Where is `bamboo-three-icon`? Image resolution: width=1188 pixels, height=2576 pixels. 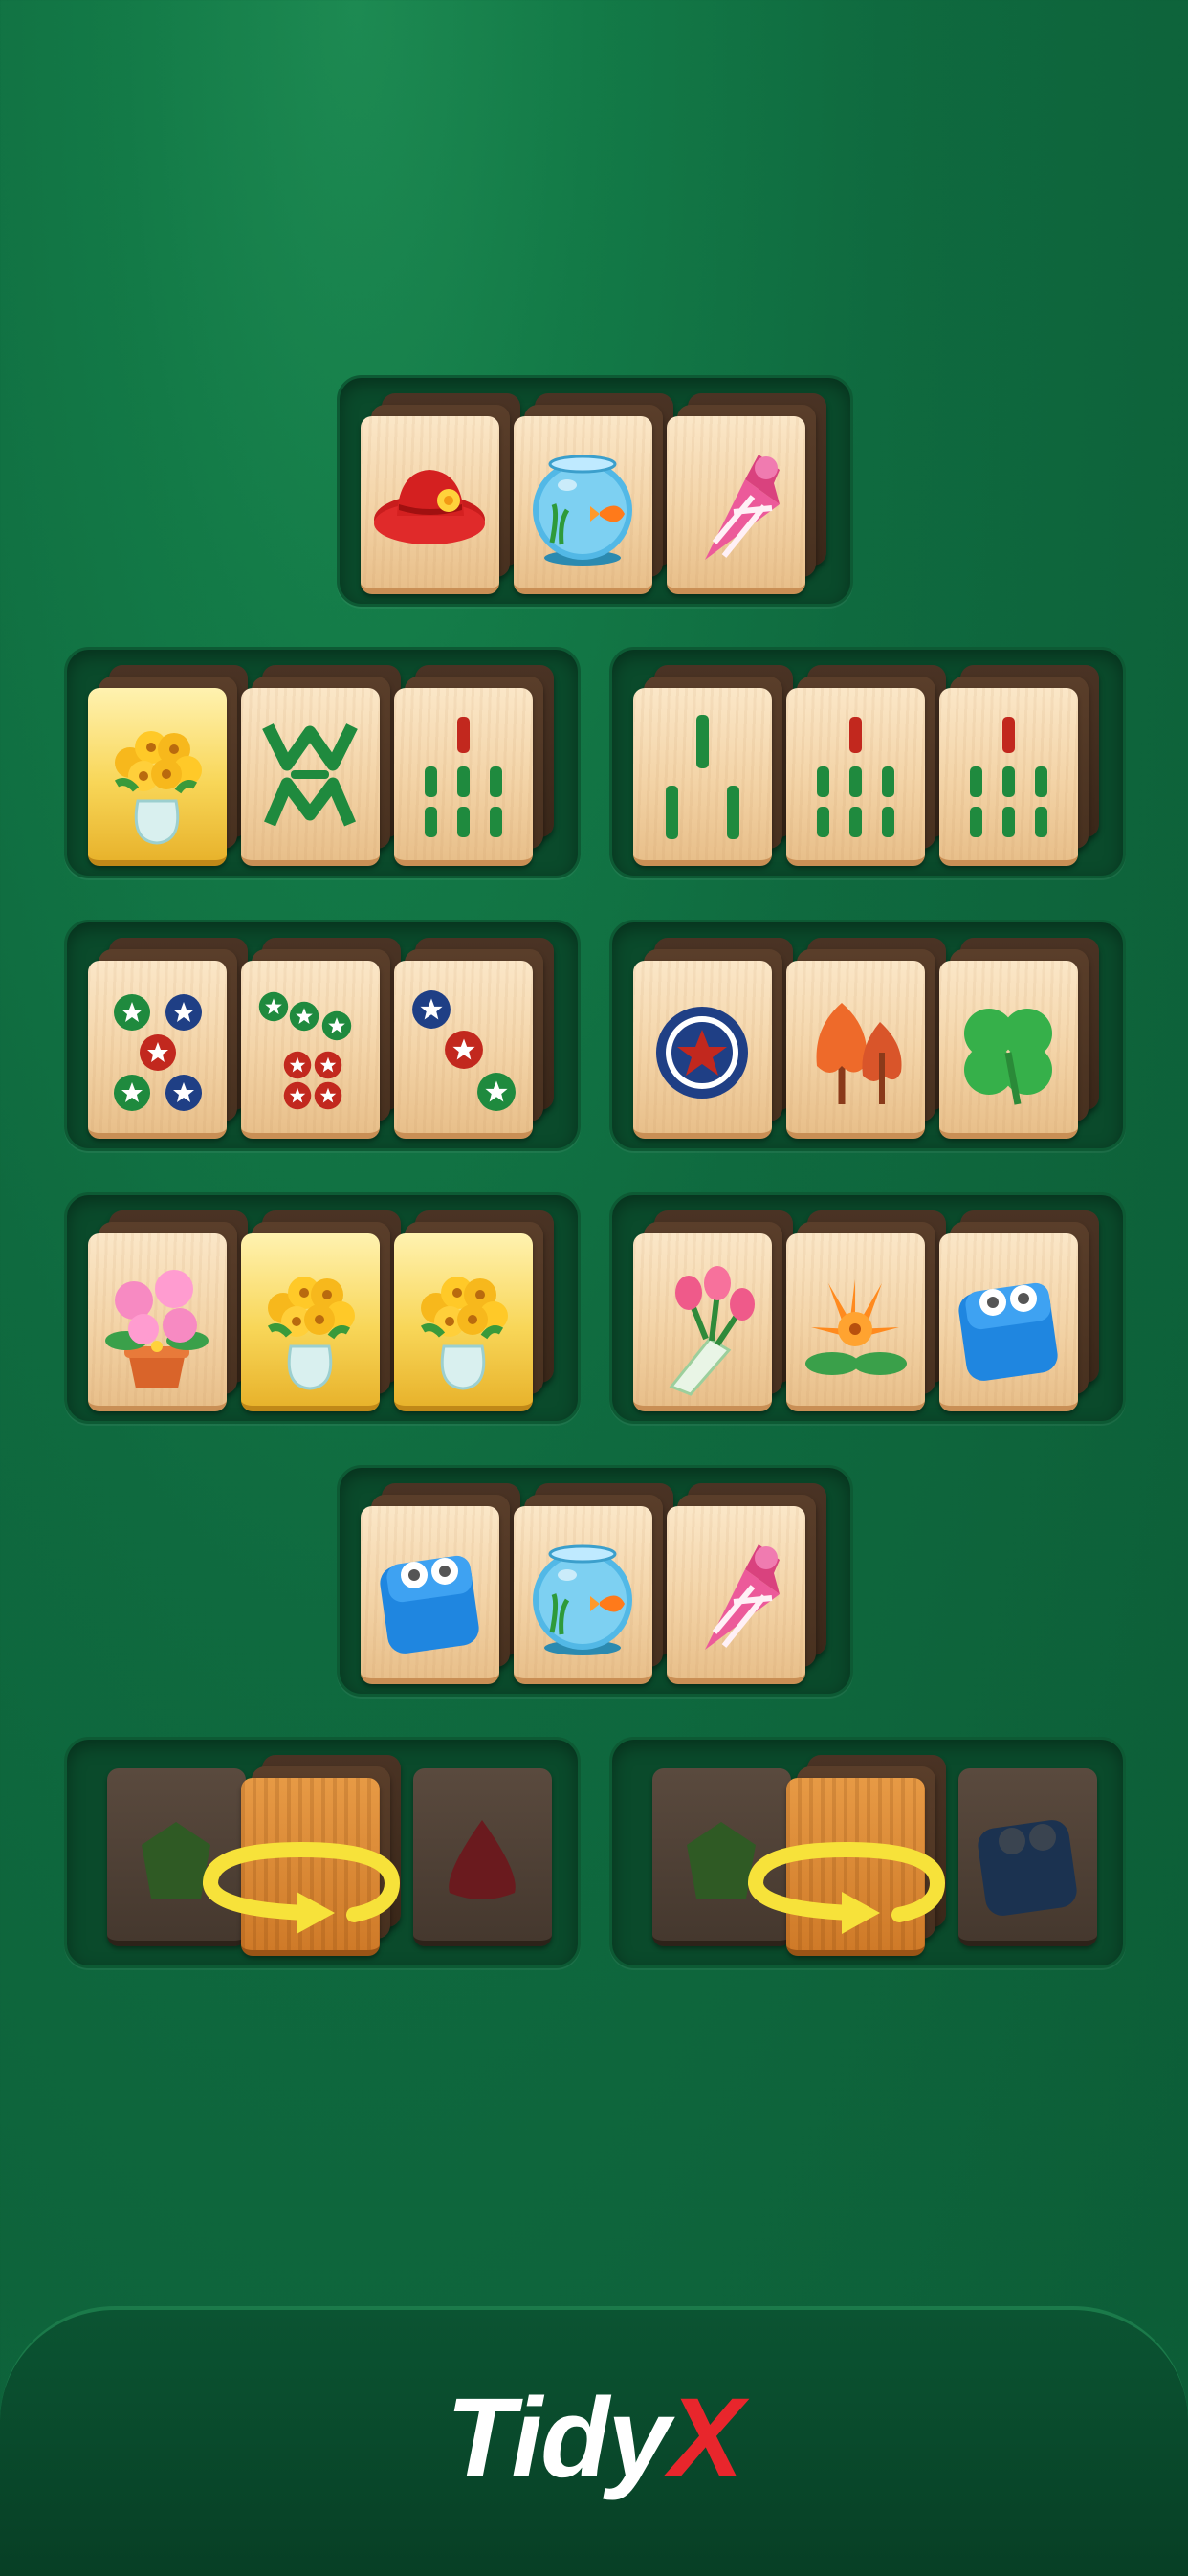
bamboo-three-icon is located at coordinates (702, 774).